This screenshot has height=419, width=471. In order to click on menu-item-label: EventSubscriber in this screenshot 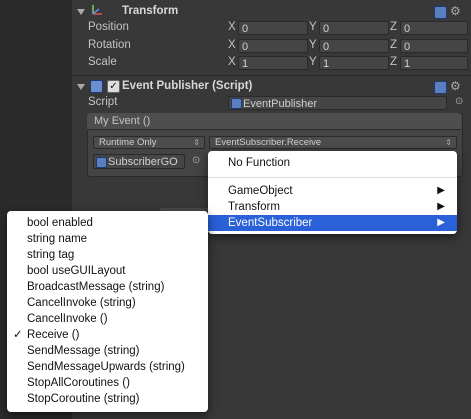, I will do `click(270, 223)`.